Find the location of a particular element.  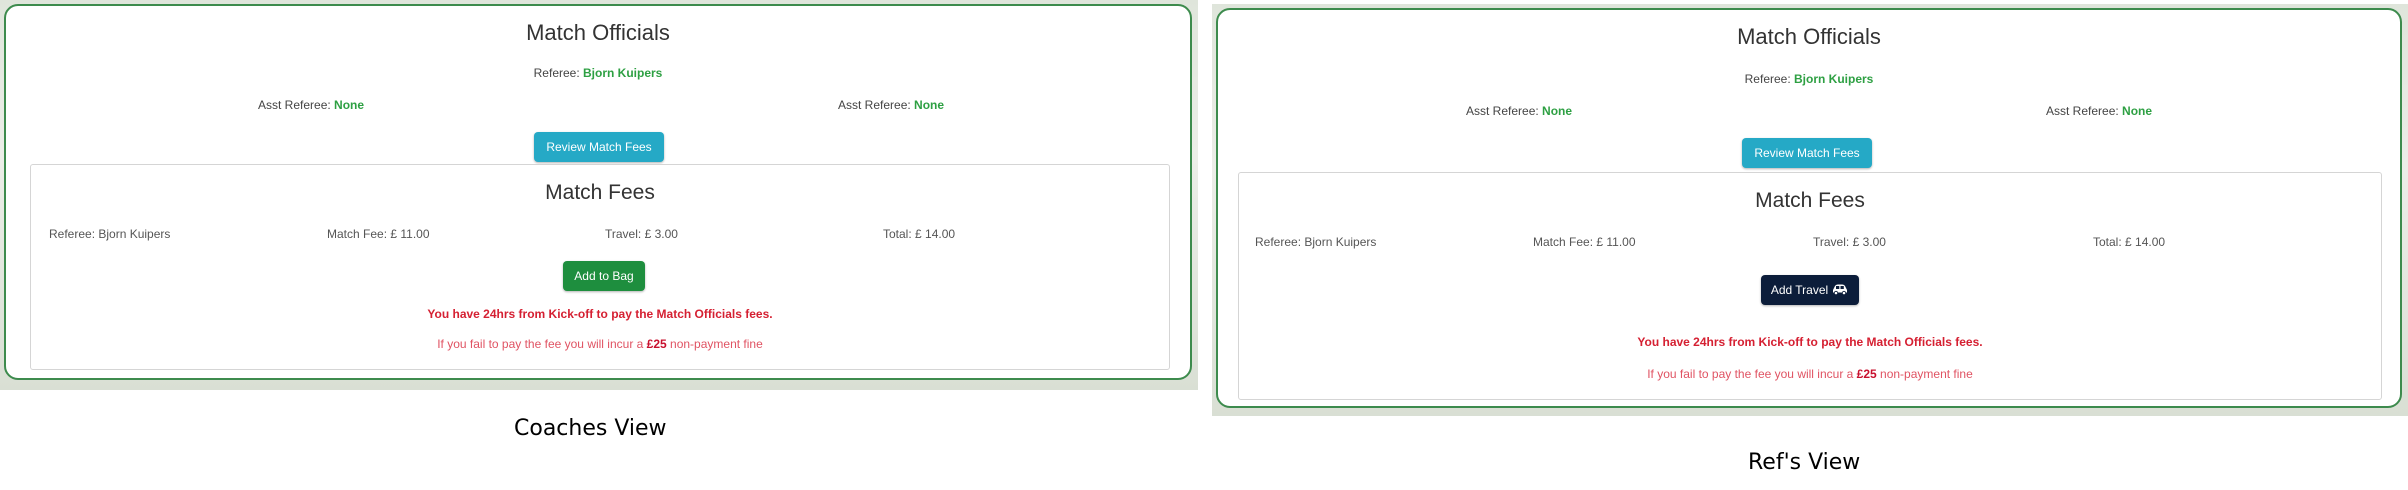

refs-view-caption: Ref's View is located at coordinates (1804, 462).